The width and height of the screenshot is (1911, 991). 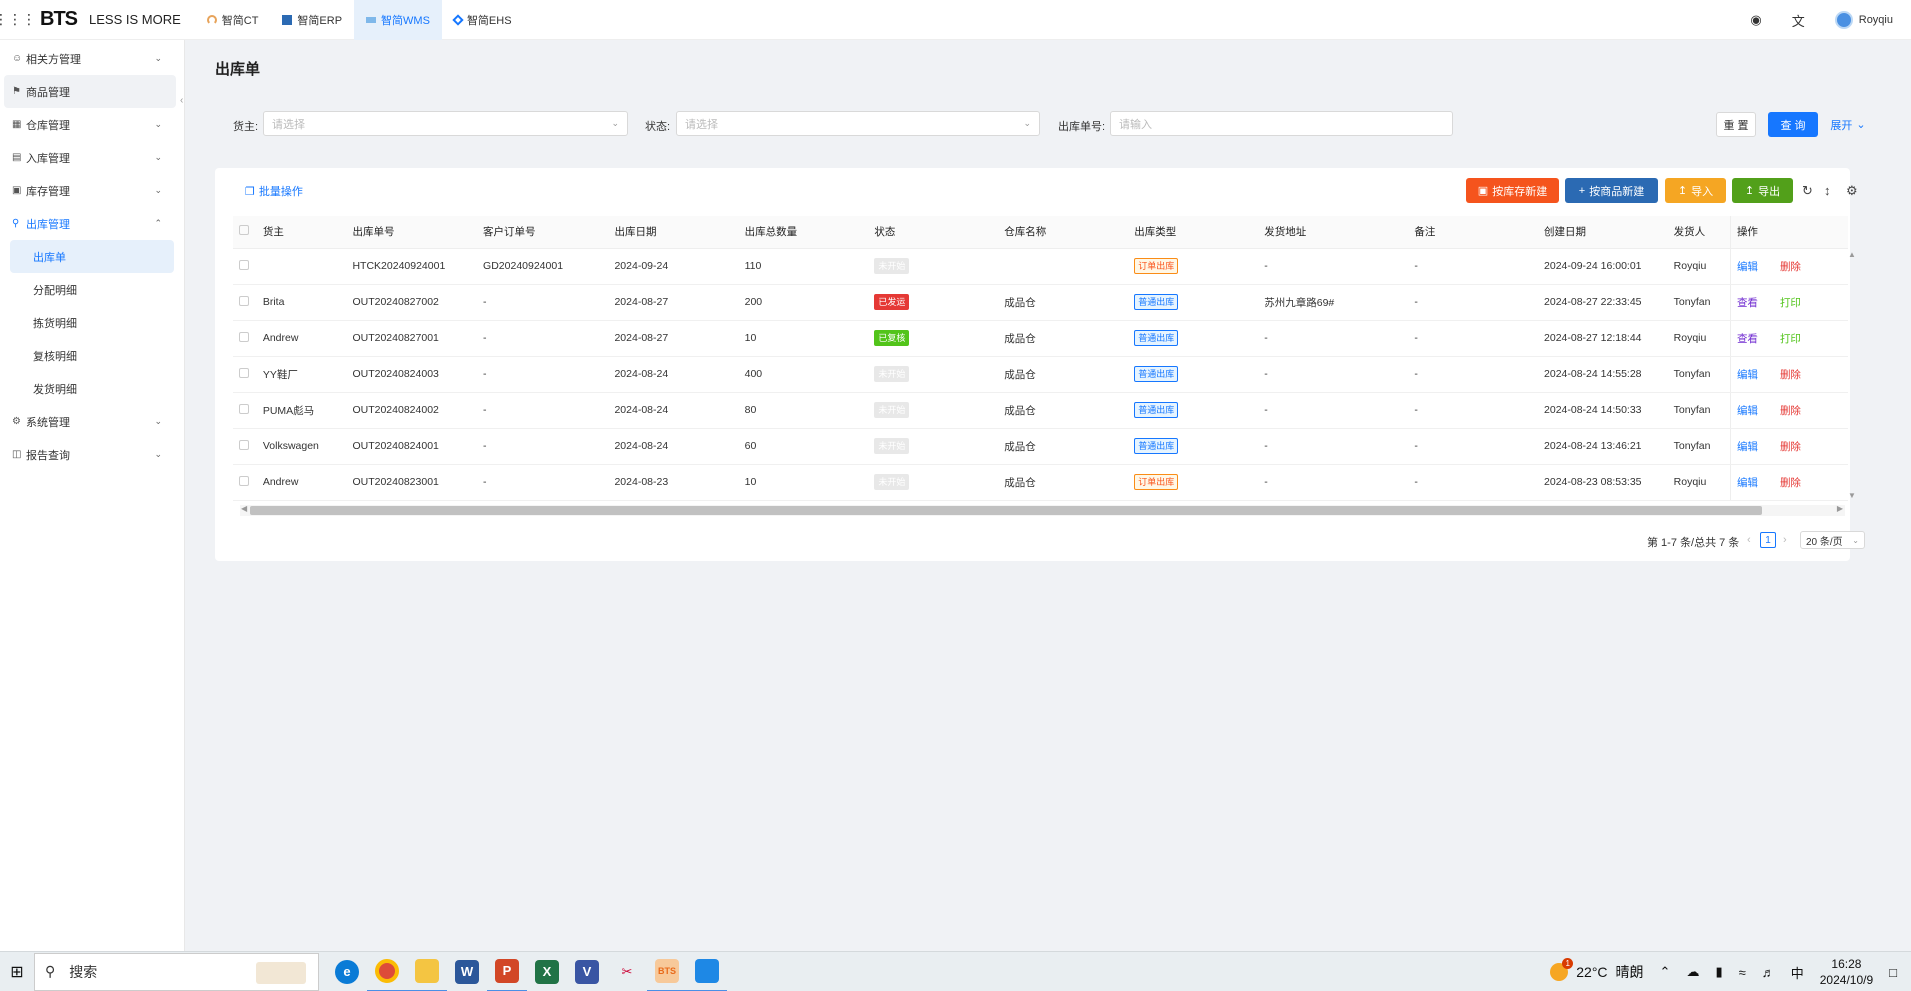 What do you see at coordinates (627, 971) in the screenshot?
I see `snipping-tool-icon: ✂` at bounding box center [627, 971].